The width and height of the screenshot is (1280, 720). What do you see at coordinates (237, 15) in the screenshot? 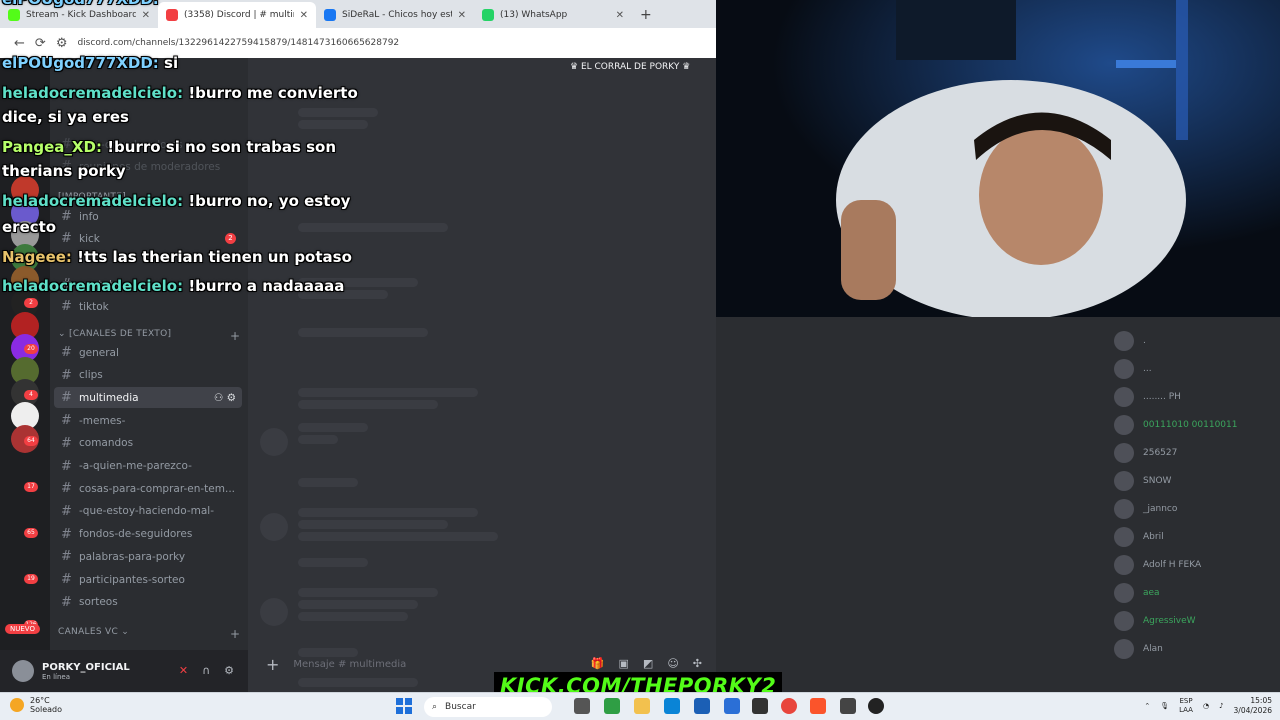
I see `browser-tab: (3358) Discord | # multimedi ✕` at bounding box center [237, 15].